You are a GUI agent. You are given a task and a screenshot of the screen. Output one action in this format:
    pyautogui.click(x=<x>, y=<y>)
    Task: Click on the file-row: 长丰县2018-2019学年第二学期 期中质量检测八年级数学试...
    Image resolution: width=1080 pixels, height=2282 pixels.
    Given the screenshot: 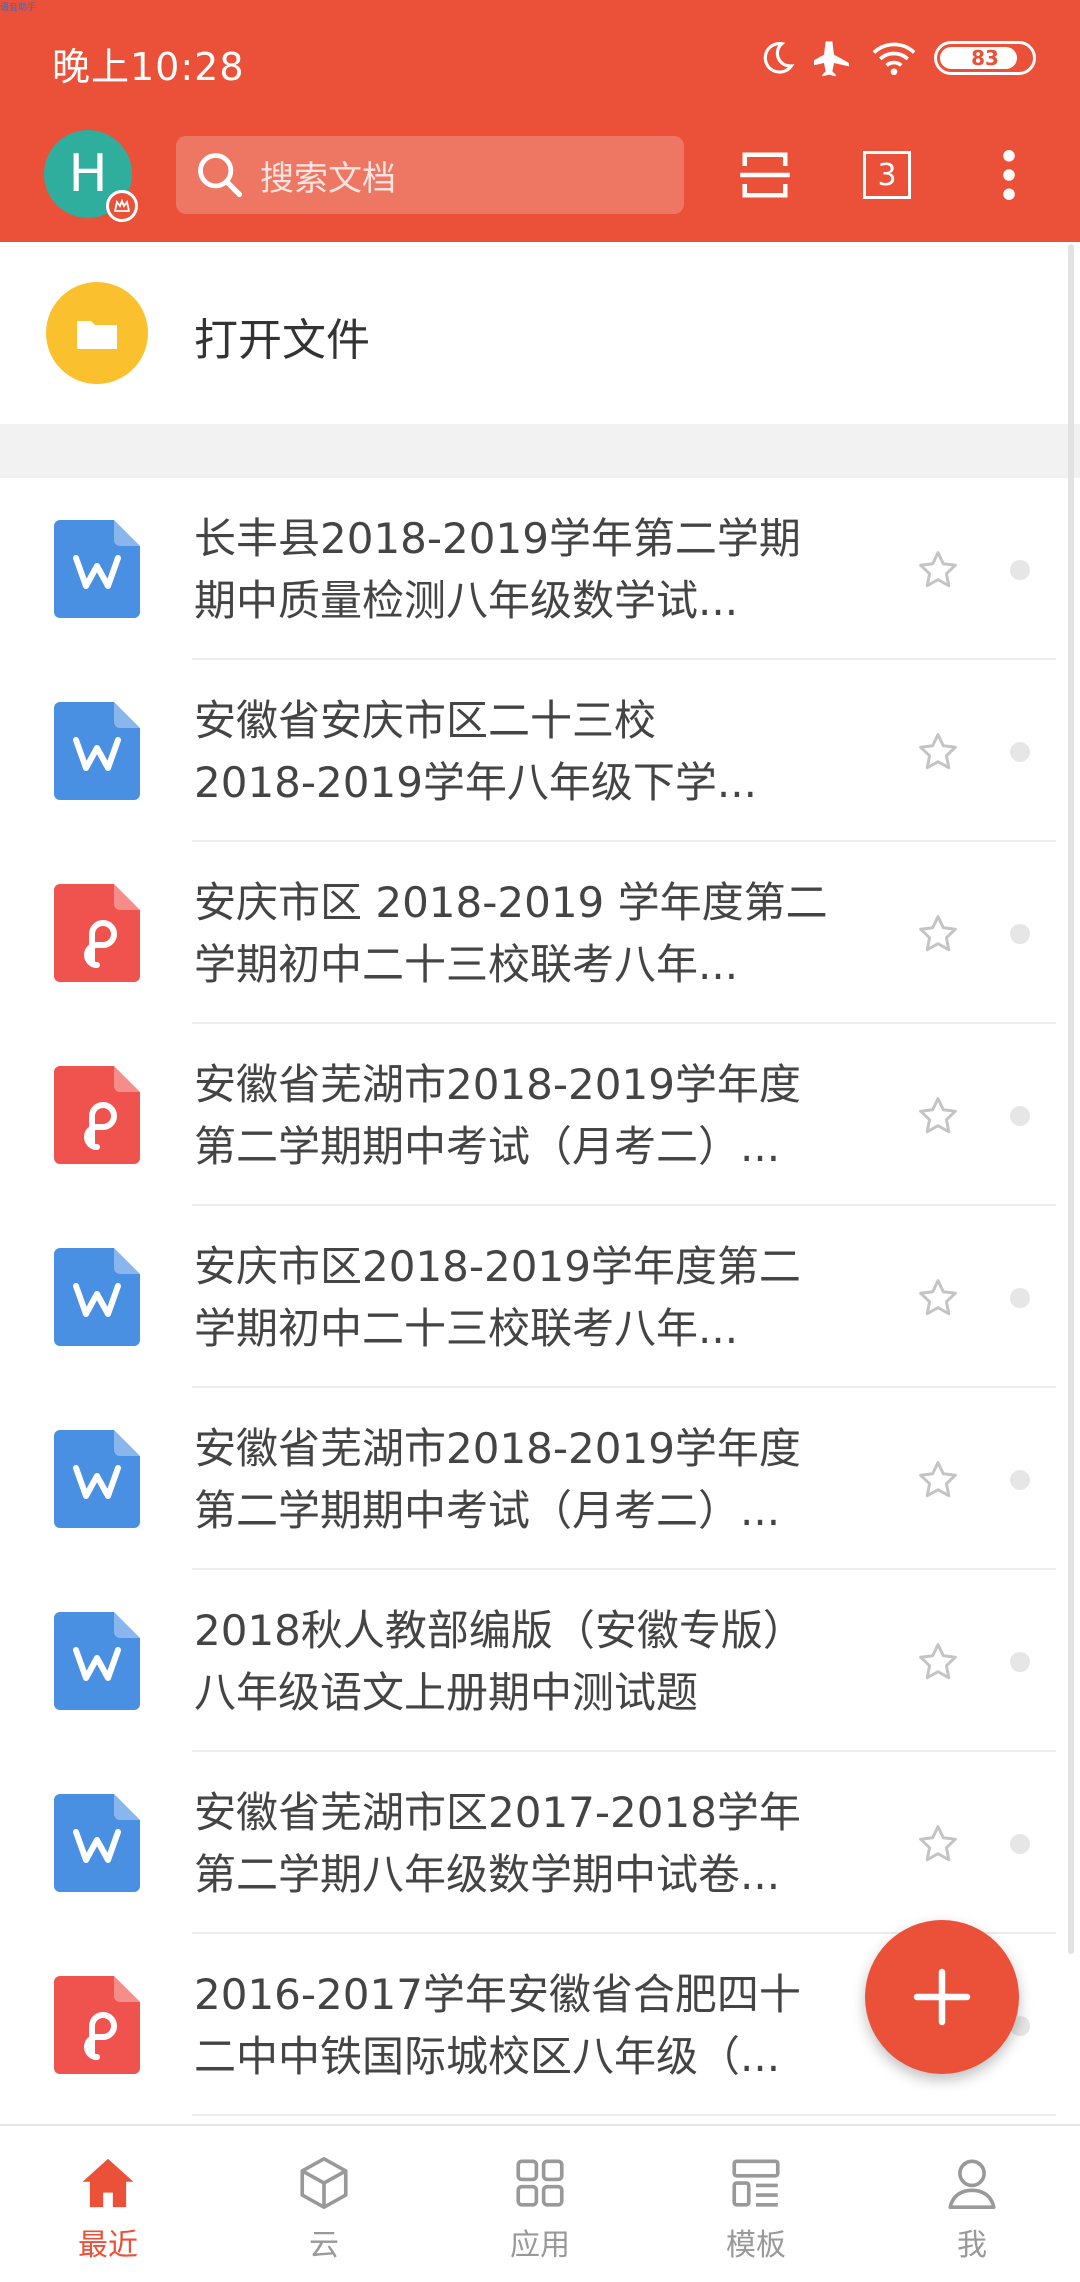 What is the action you would take?
    pyautogui.click(x=540, y=569)
    